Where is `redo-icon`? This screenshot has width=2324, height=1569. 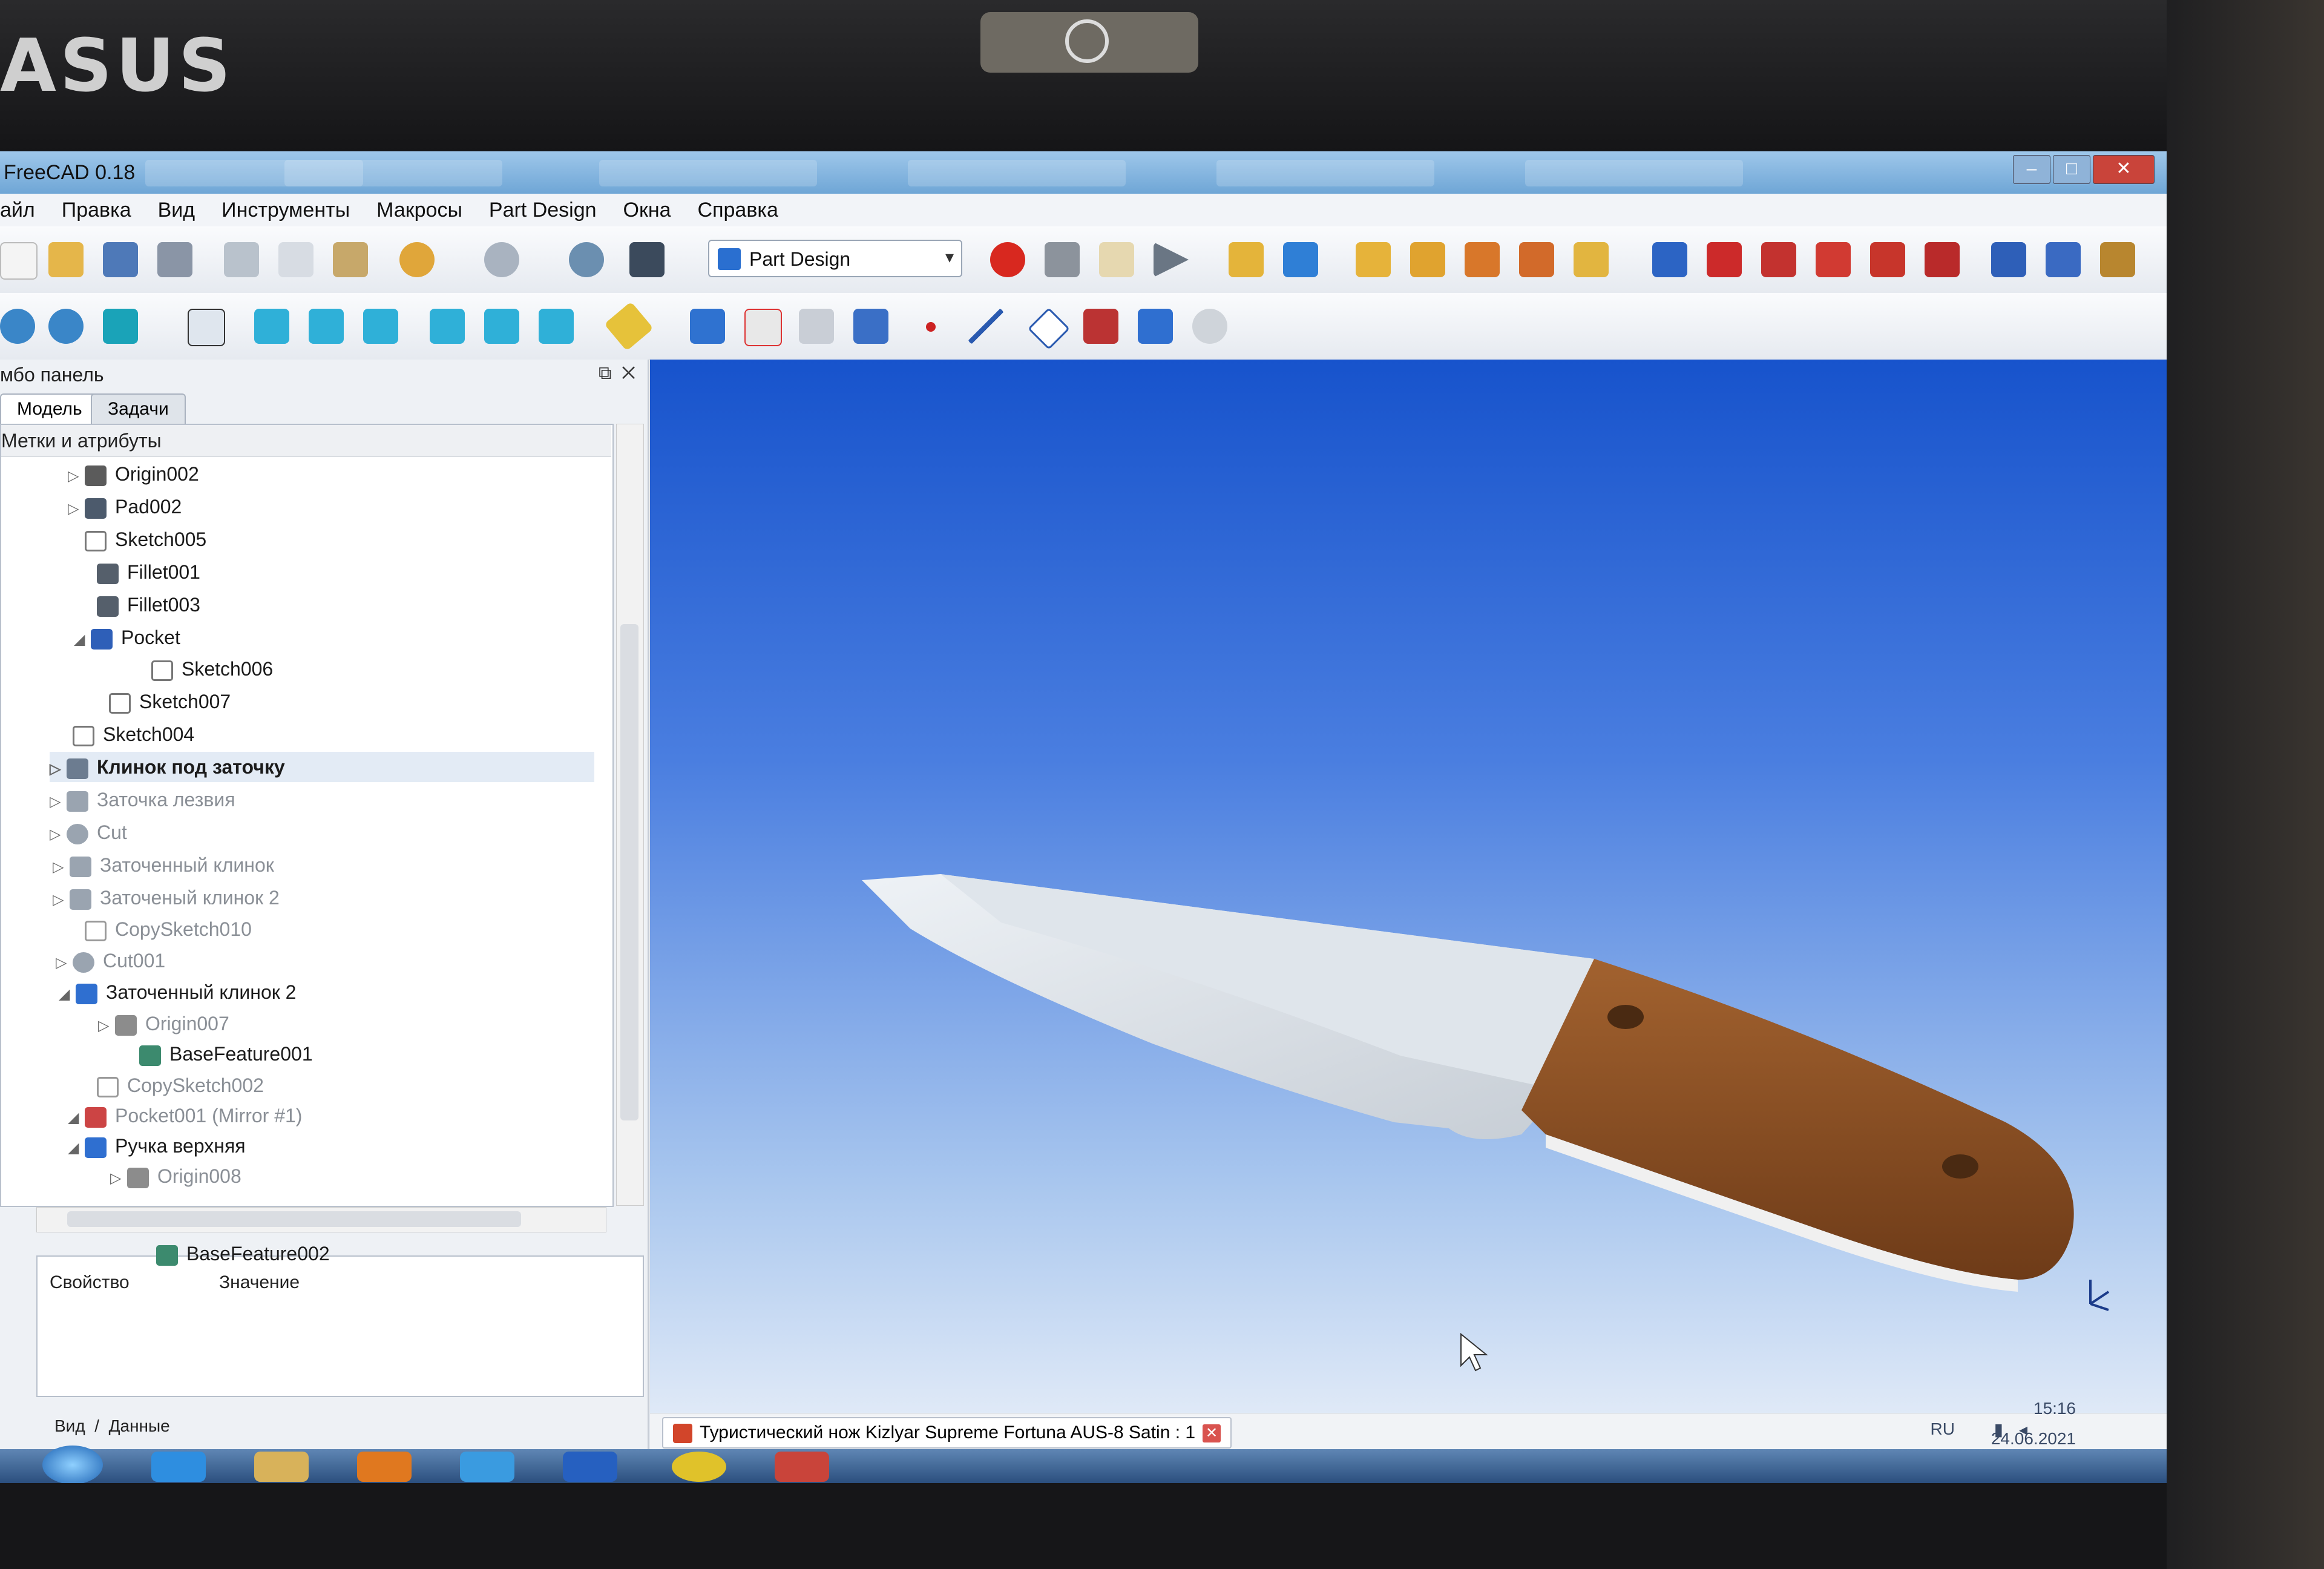 redo-icon is located at coordinates (501, 259).